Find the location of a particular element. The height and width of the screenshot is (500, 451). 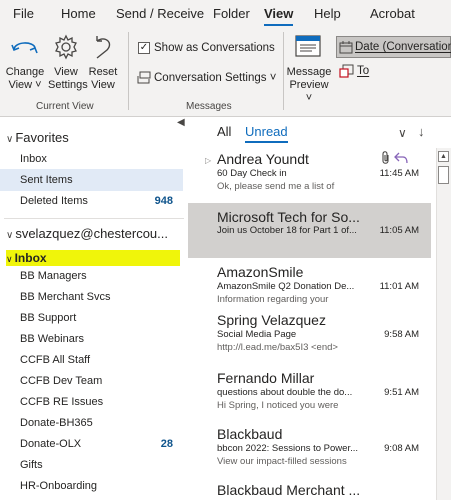

message-sender: AmazonSmile is located at coordinates (260, 272).